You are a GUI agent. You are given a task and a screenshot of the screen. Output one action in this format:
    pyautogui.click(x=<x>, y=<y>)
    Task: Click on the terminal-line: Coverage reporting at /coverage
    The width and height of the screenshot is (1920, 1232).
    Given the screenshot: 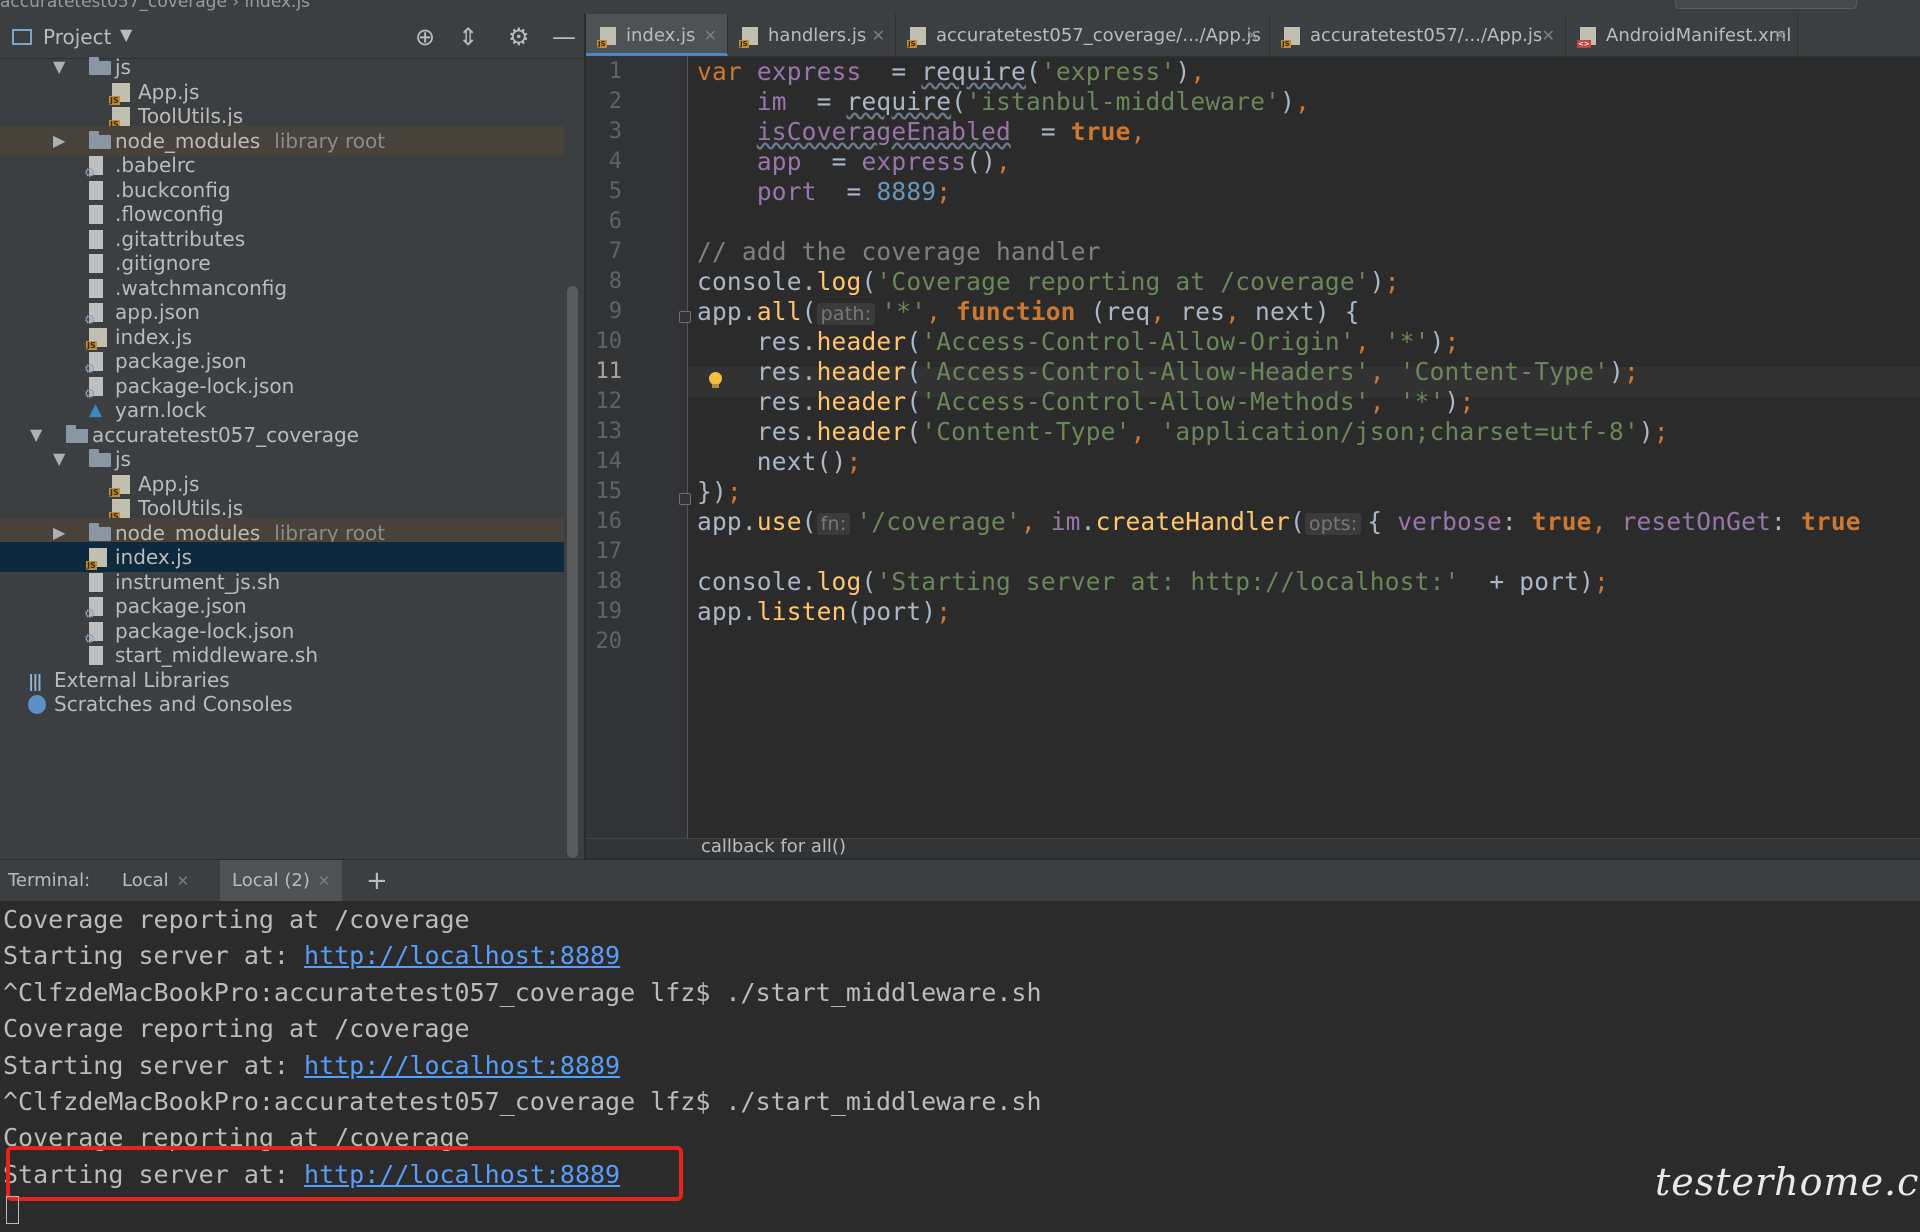 What is the action you would take?
    pyautogui.click(x=236, y=1029)
    